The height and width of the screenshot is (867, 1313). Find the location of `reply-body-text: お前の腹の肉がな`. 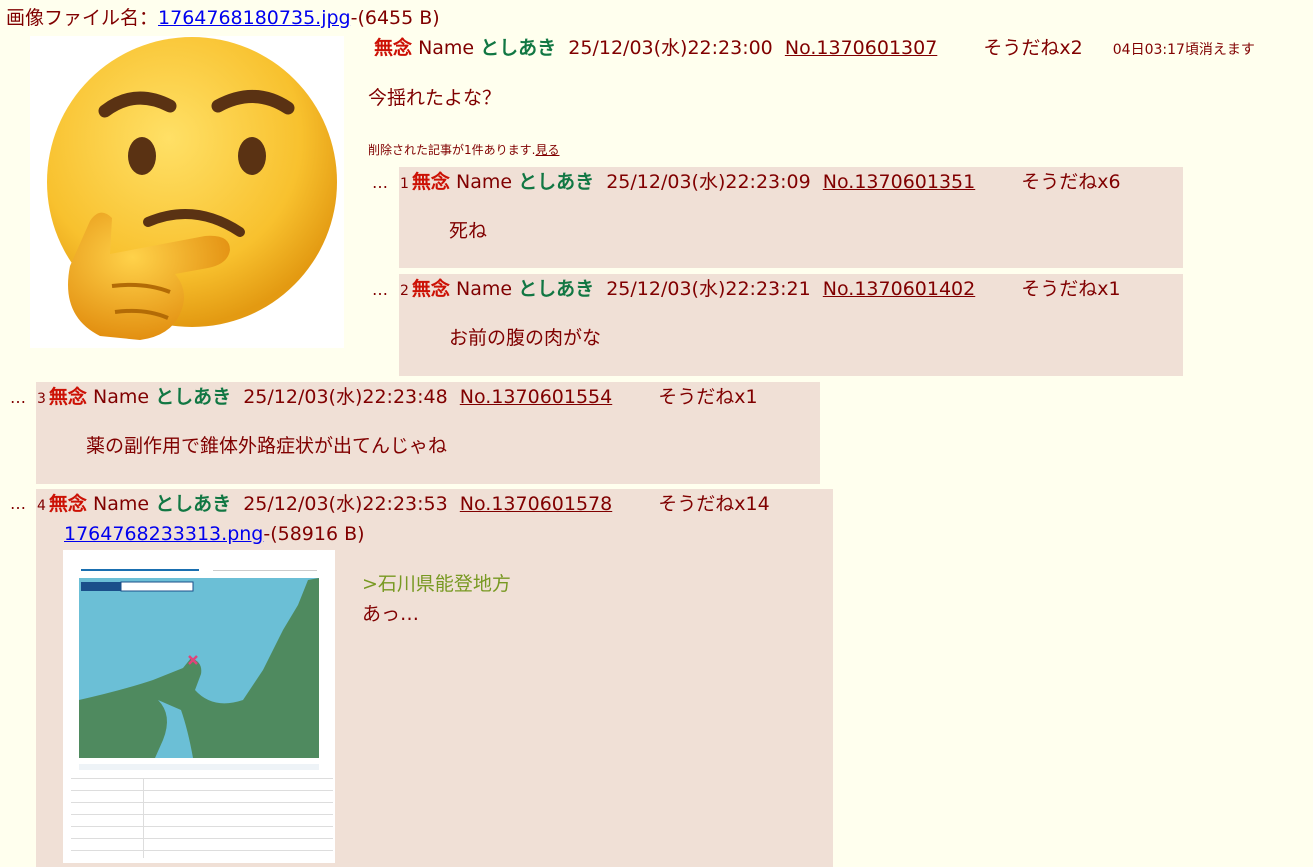

reply-body-text: お前の腹の肉がな is located at coordinates (525, 338).